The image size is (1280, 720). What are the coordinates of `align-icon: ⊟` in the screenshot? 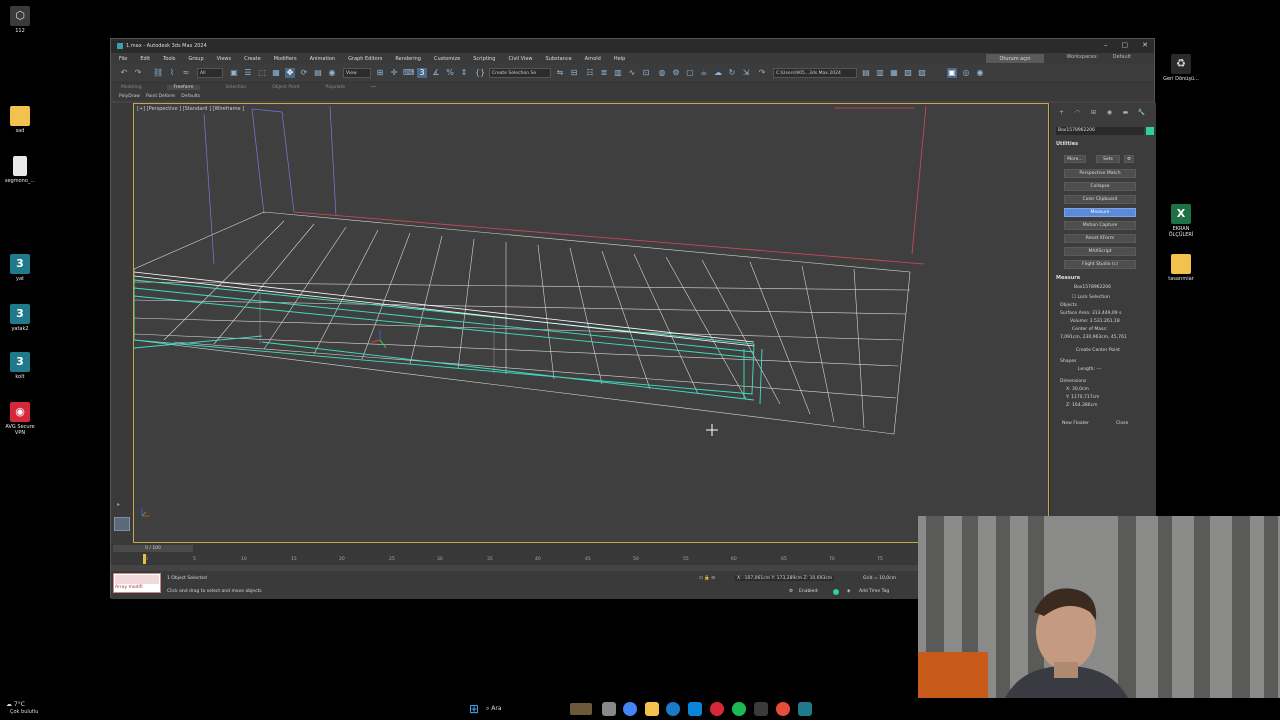 It's located at (574, 73).